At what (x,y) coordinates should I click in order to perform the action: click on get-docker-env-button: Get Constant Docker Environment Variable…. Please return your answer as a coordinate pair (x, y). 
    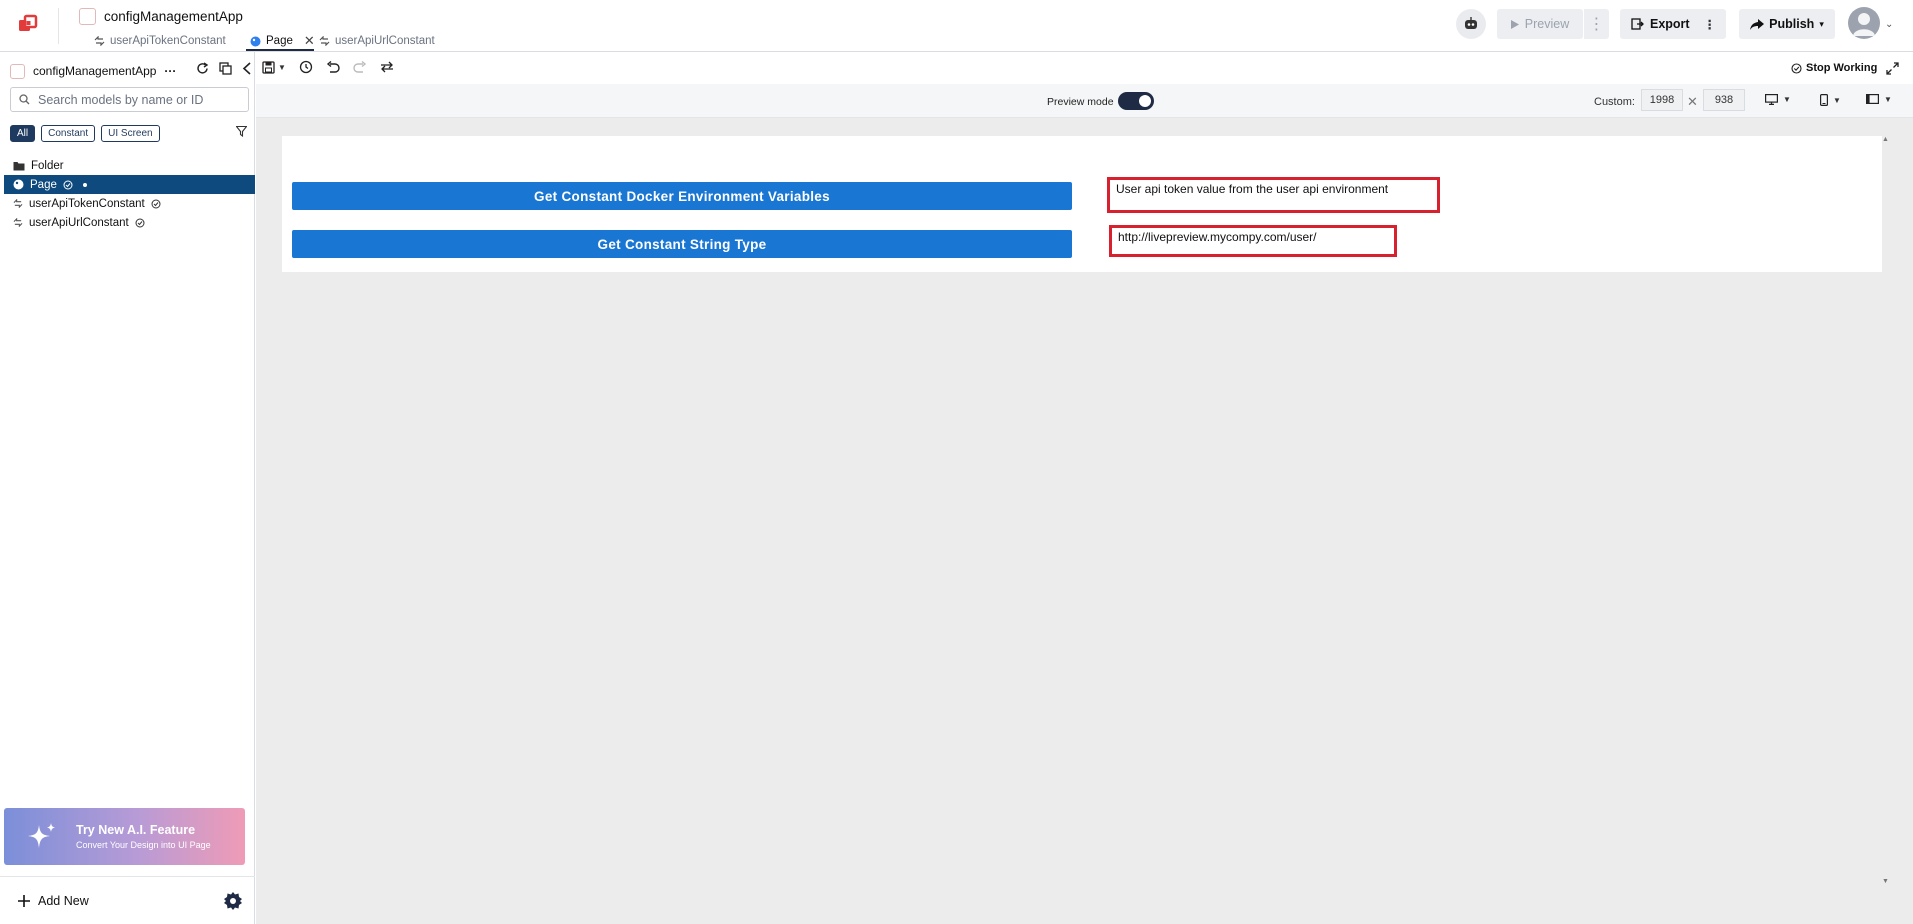
    Looking at the image, I should click on (682, 196).